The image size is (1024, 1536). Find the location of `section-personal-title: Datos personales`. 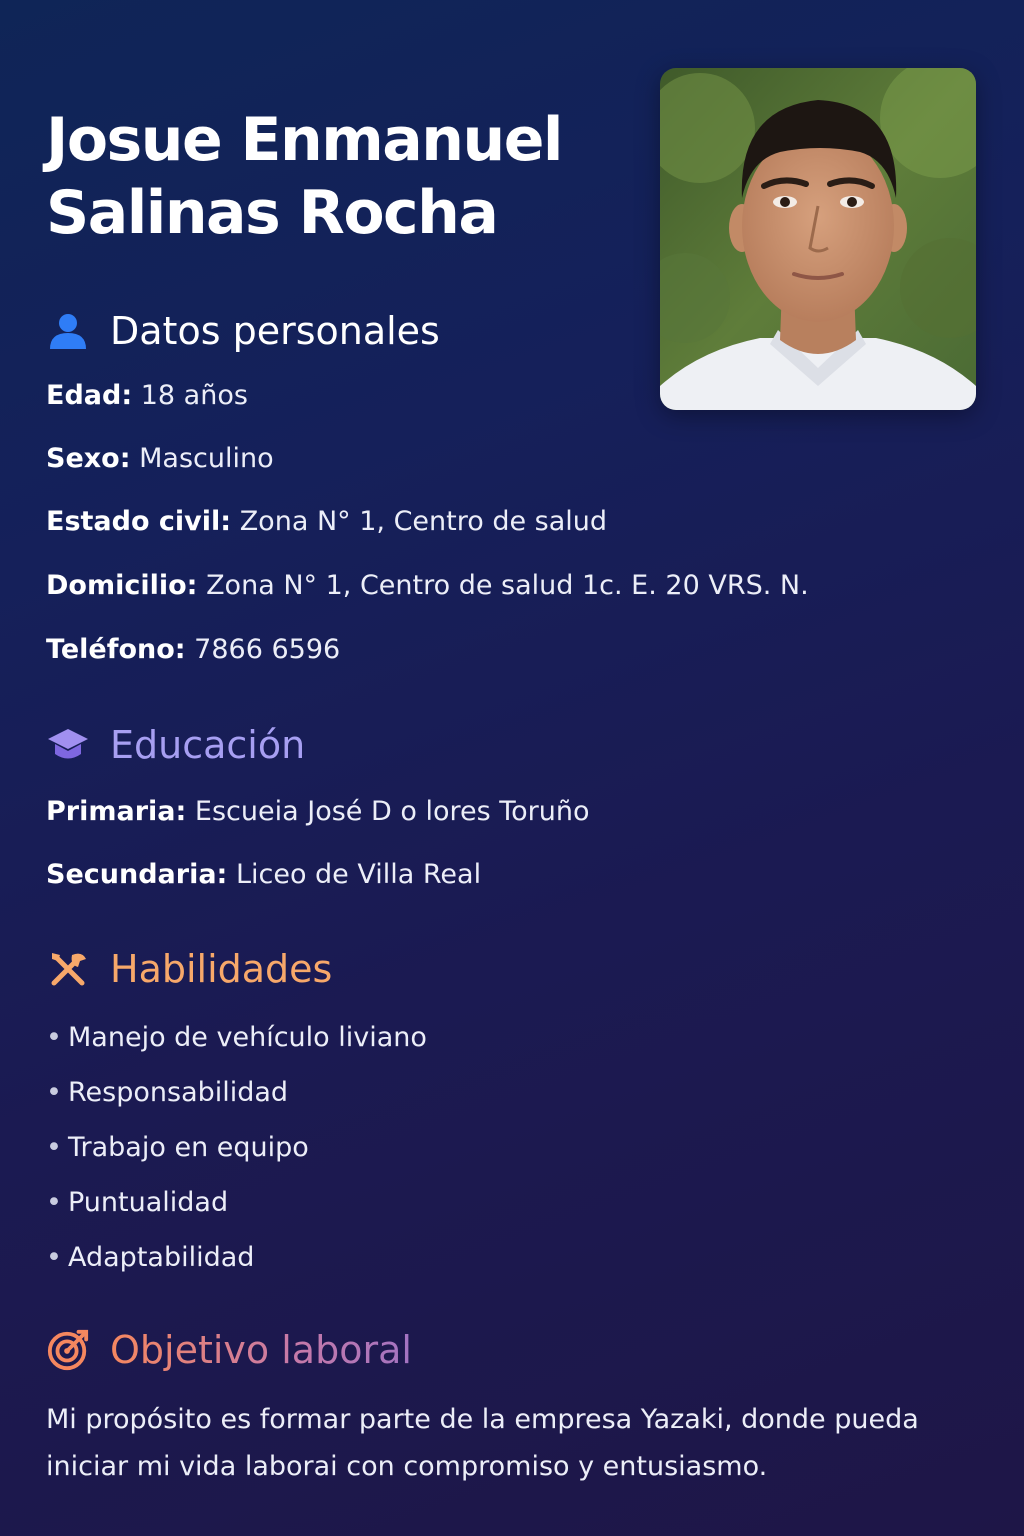

section-personal-title: Datos personales is located at coordinates (275, 331).